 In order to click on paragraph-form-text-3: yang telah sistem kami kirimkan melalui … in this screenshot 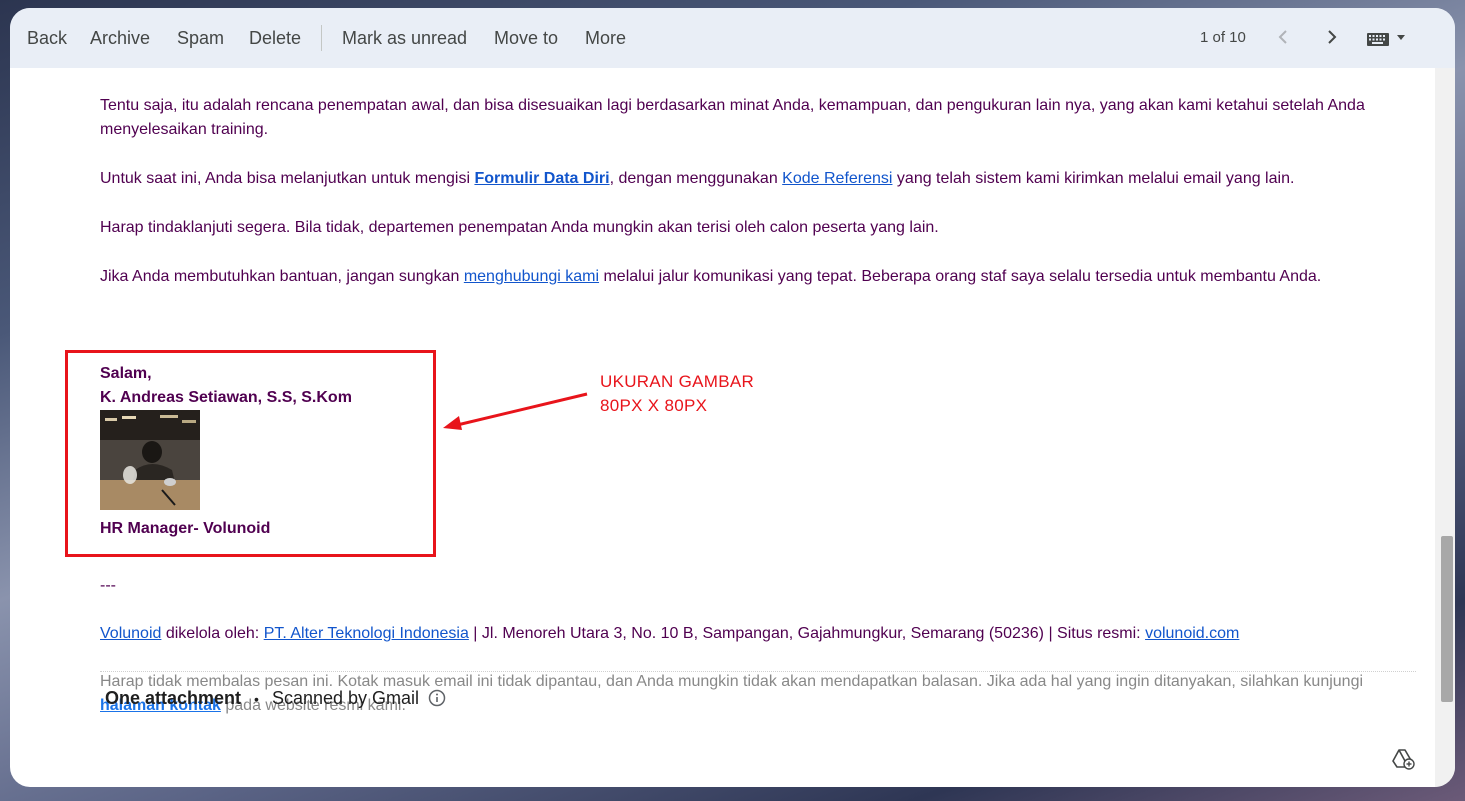, I will do `click(1093, 178)`.